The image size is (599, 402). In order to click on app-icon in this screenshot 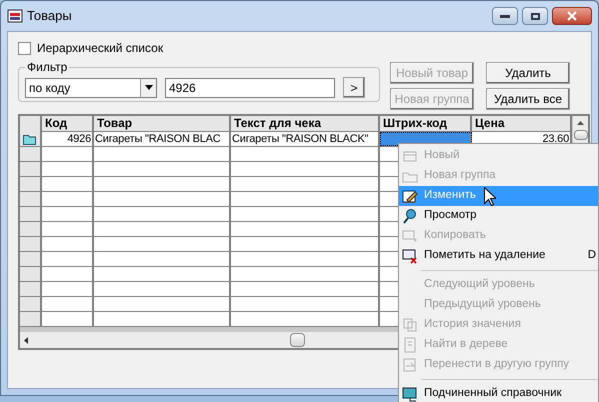, I will do `click(15, 16)`.